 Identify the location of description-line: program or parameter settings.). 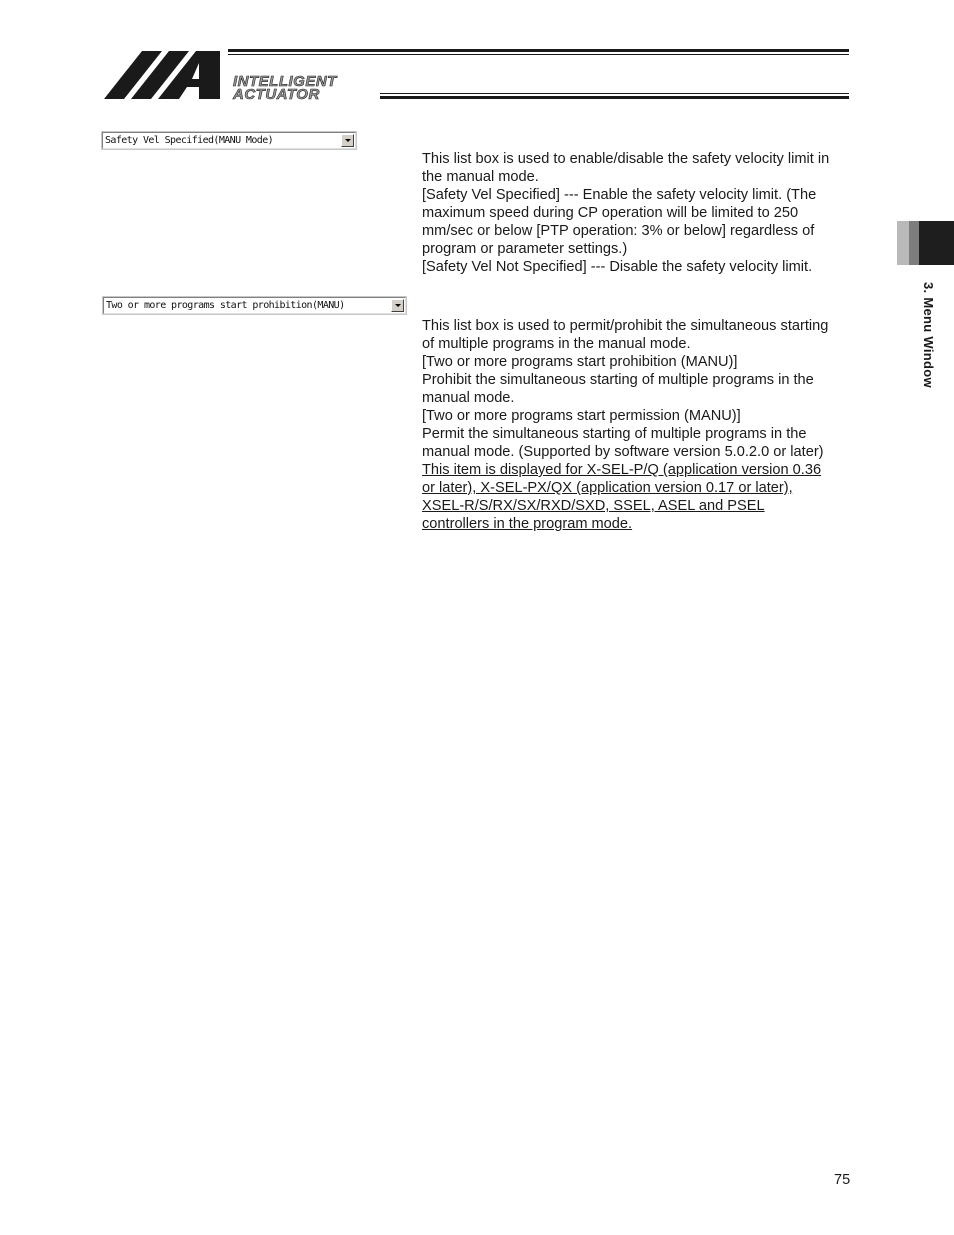
(525, 249).